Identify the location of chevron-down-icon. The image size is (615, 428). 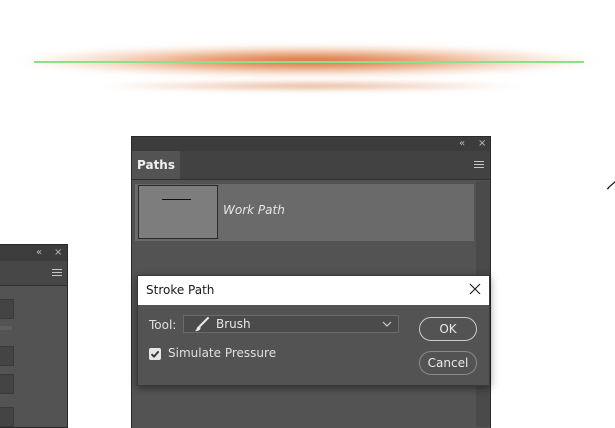
(387, 324).